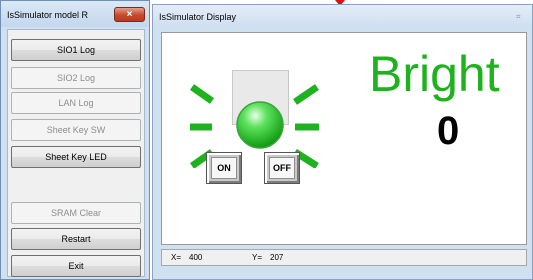  What do you see at coordinates (176, 257) in the screenshot?
I see `x-coordinate-label: X=` at bounding box center [176, 257].